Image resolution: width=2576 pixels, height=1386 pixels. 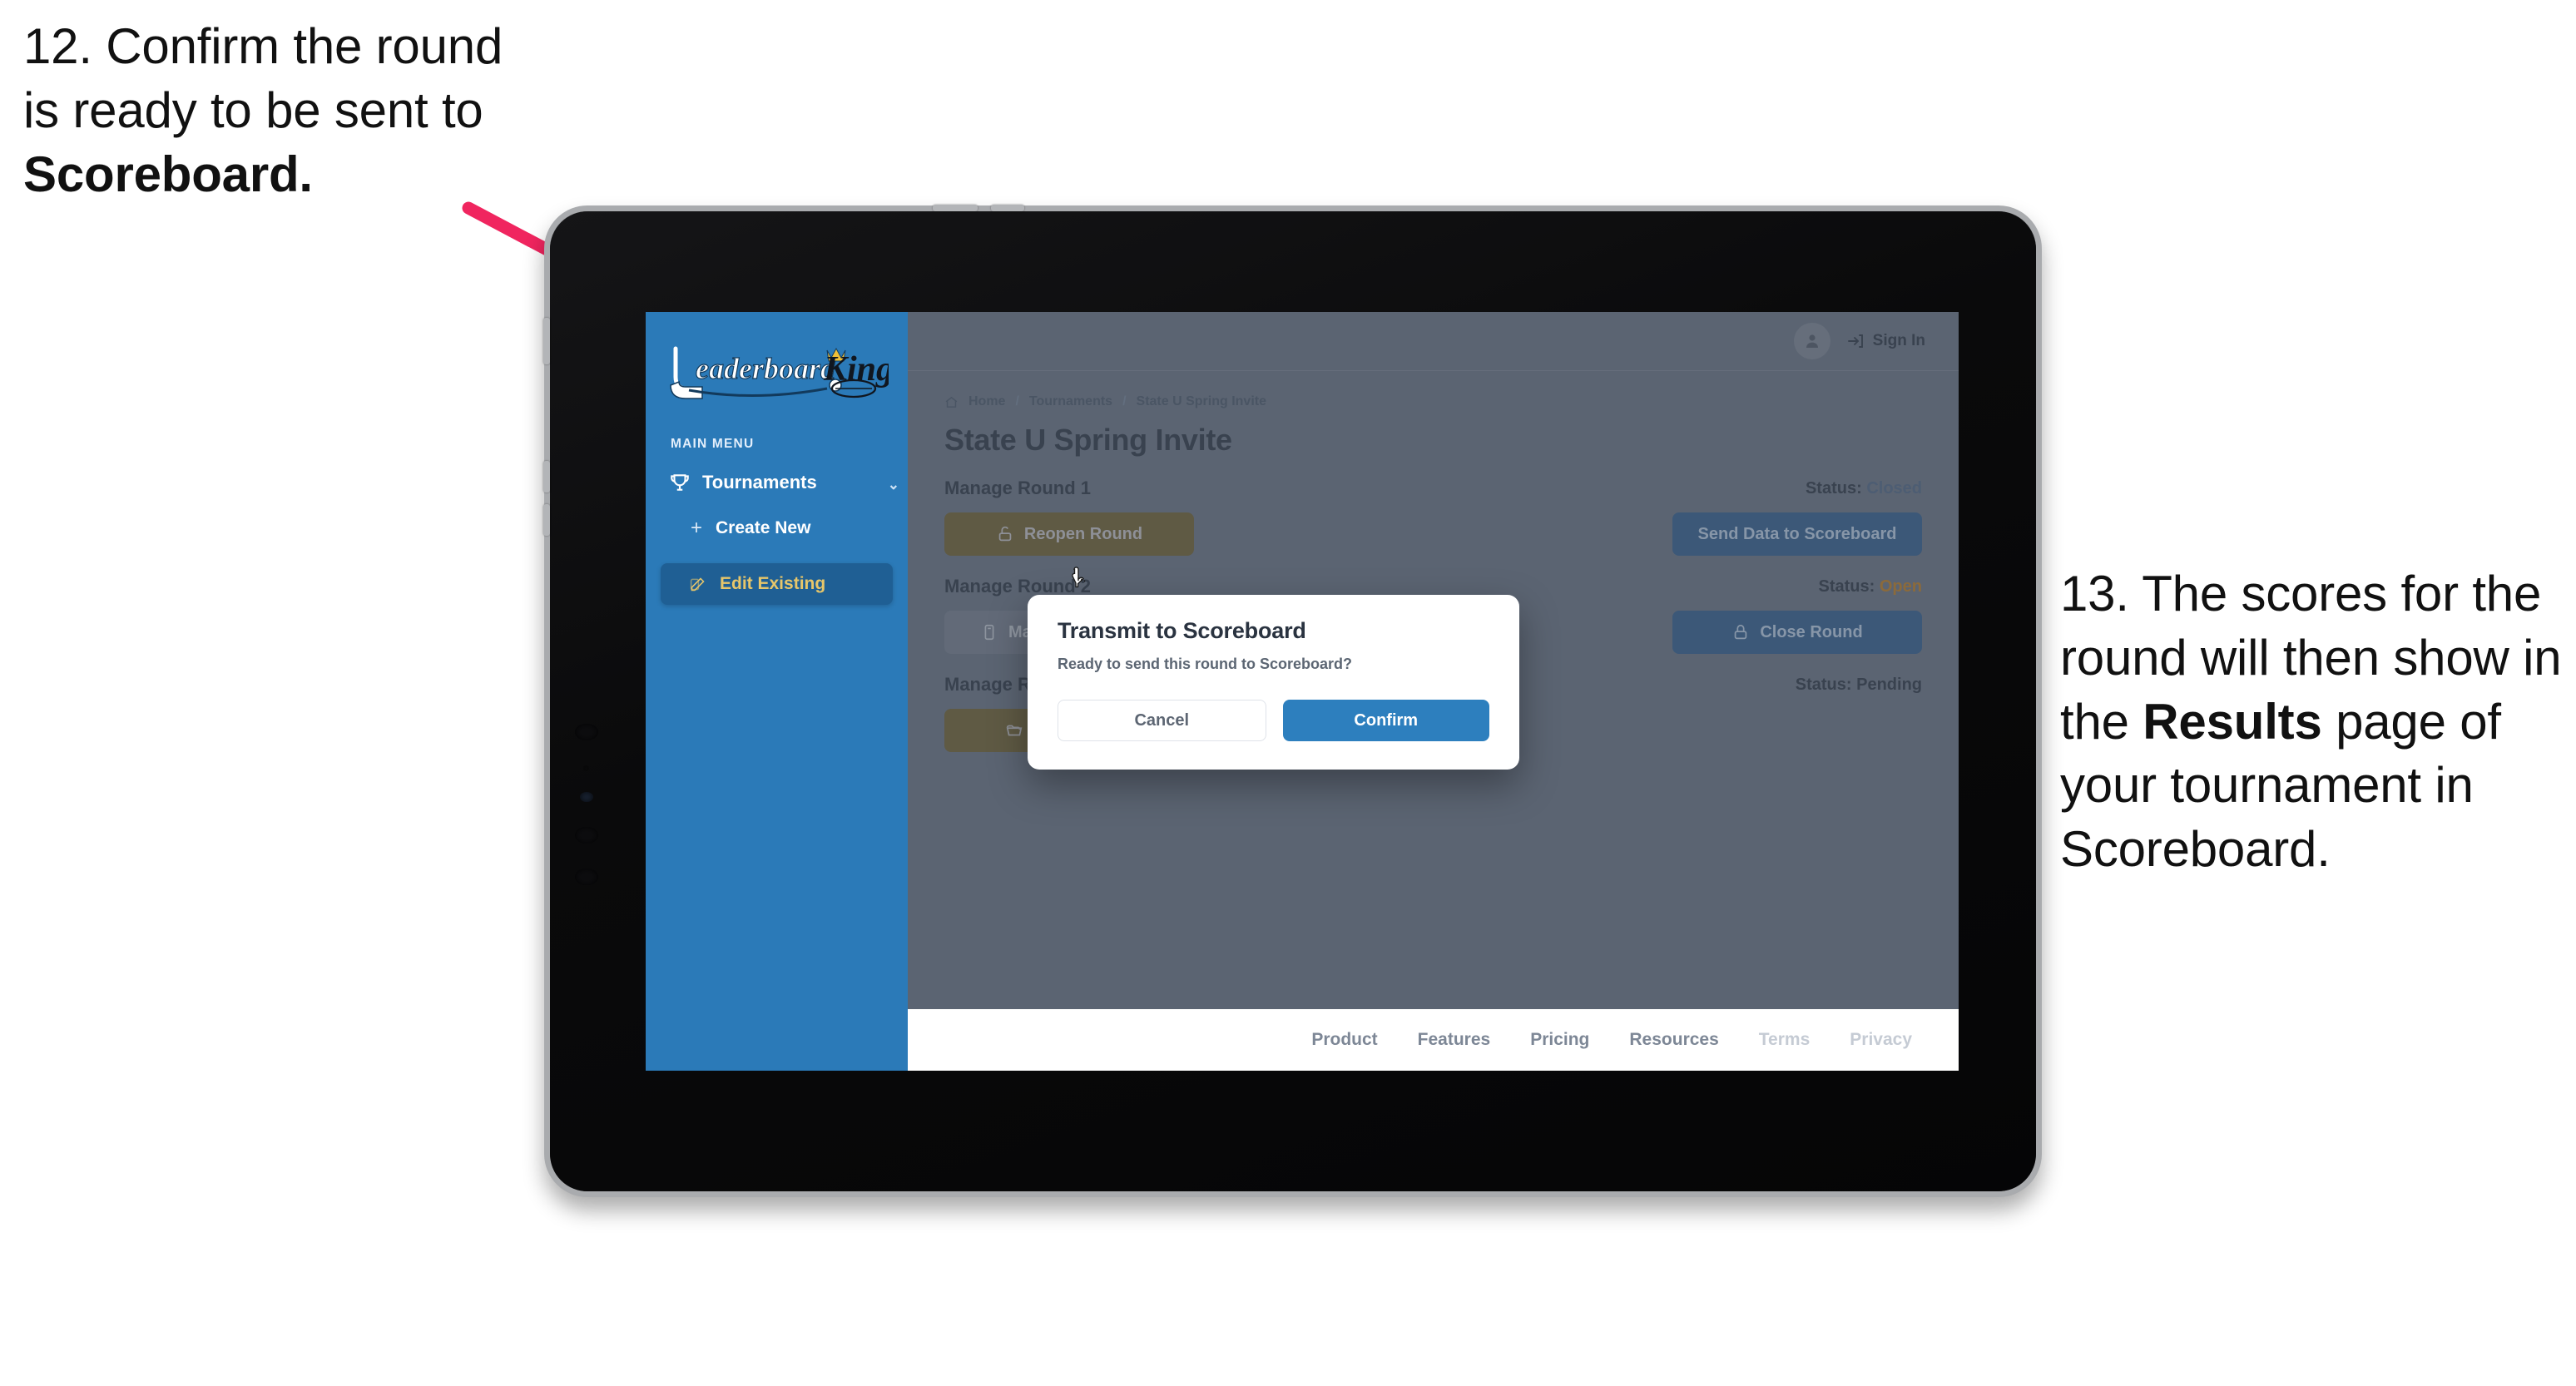 I want to click on close-round-button: Close Round, so click(x=1797, y=632).